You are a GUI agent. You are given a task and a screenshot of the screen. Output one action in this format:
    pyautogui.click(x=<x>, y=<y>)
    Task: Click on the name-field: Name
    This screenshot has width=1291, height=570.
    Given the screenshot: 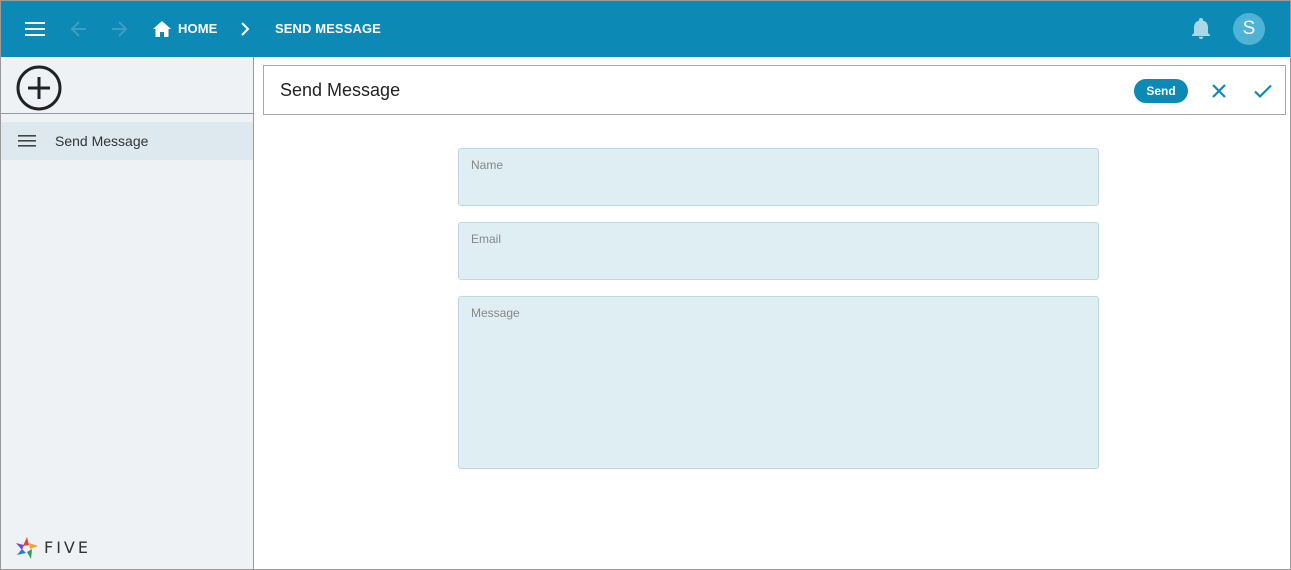 What is the action you would take?
    pyautogui.click(x=778, y=177)
    